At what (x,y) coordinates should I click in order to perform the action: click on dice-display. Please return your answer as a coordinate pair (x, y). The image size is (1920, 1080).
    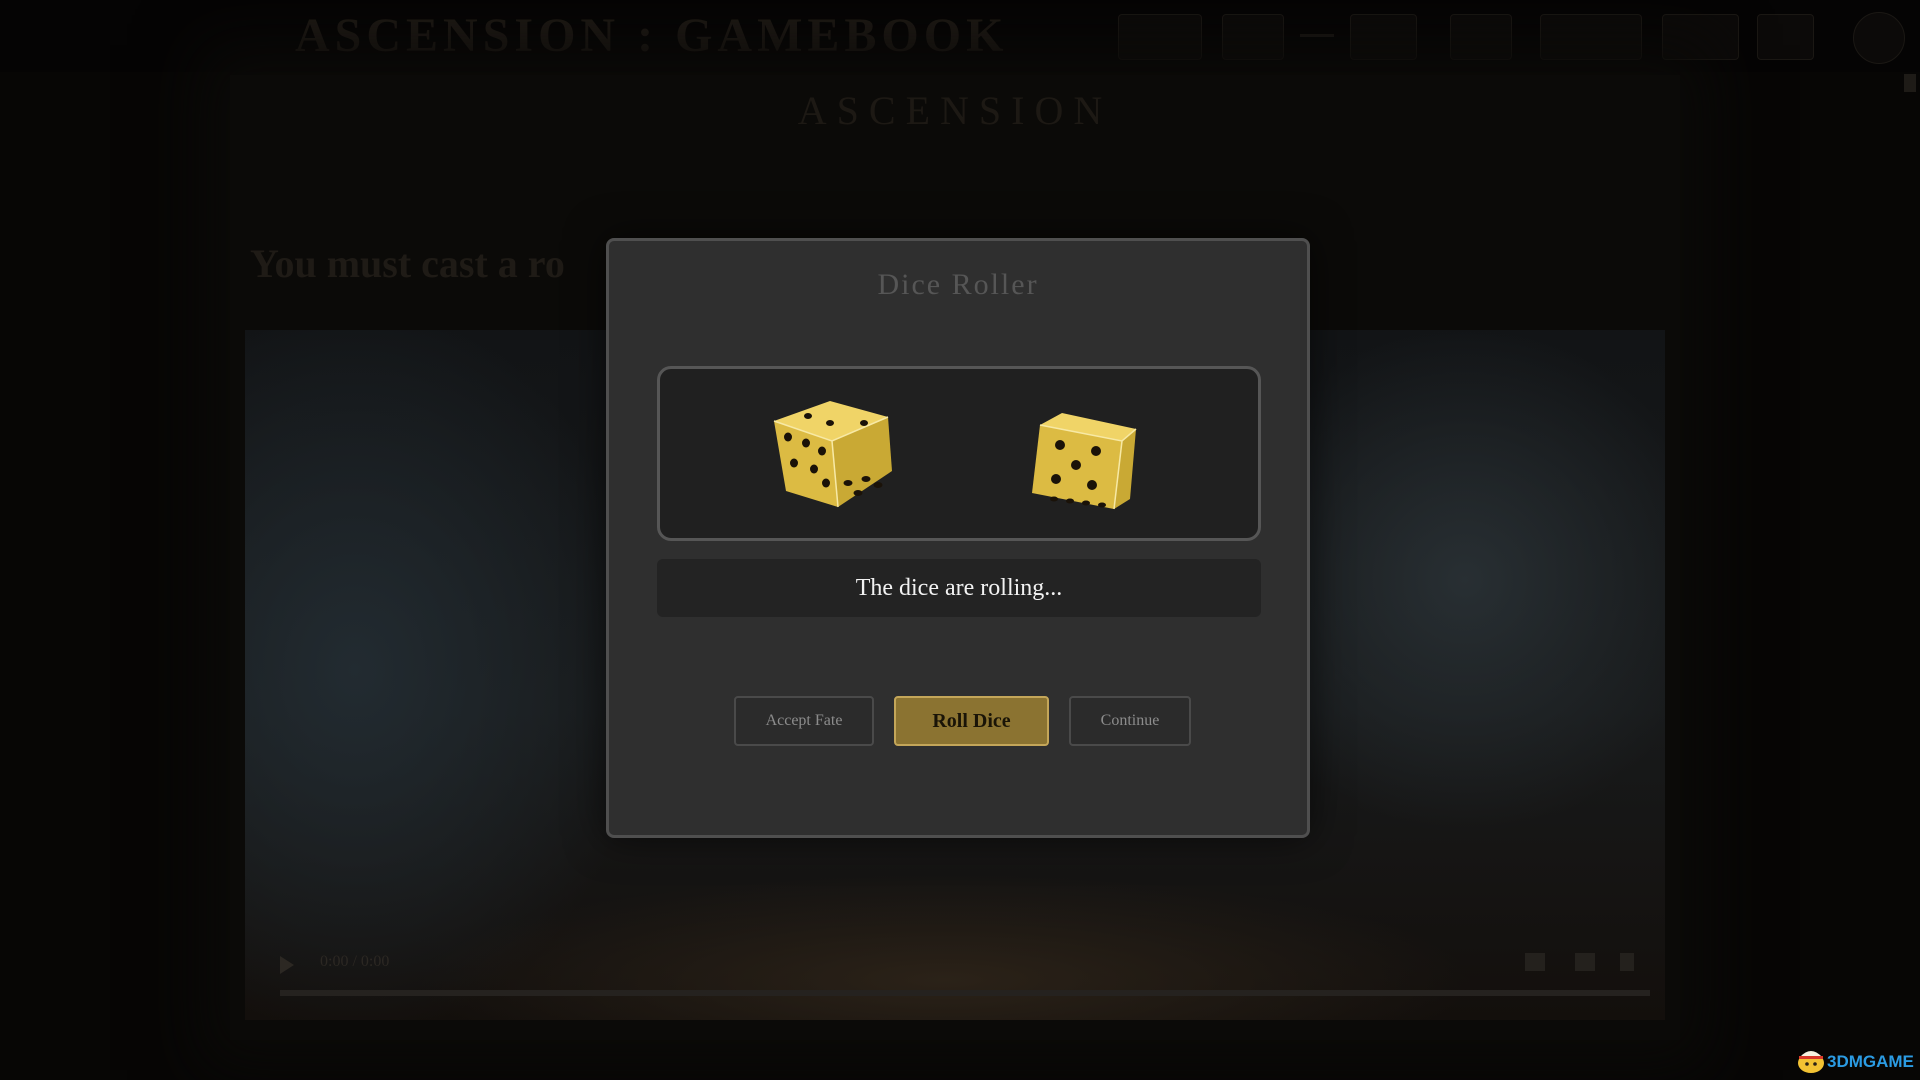
    Looking at the image, I should click on (959, 453).